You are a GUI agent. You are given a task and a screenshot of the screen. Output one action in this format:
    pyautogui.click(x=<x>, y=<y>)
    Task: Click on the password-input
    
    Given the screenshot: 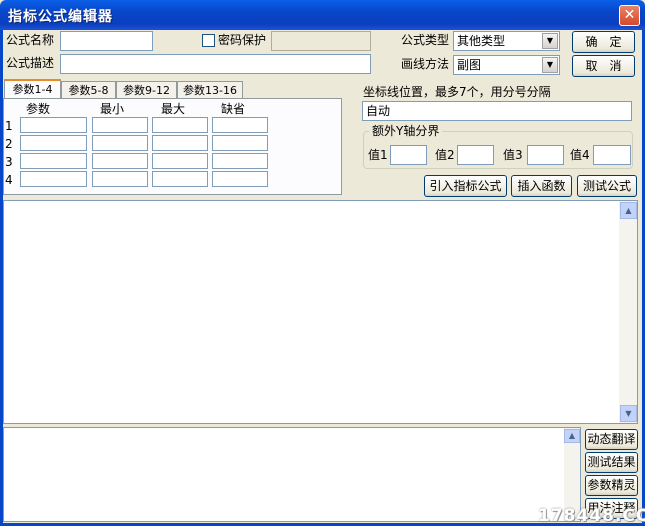 What is the action you would take?
    pyautogui.click(x=321, y=41)
    